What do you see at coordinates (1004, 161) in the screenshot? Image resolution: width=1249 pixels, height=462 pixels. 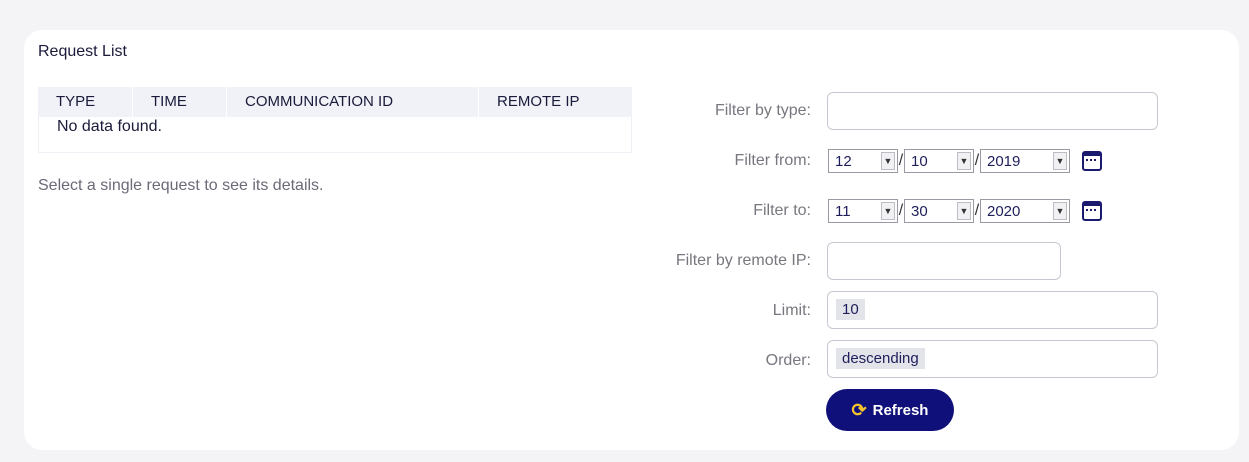 I see `filter-from-year-value: 2019` at bounding box center [1004, 161].